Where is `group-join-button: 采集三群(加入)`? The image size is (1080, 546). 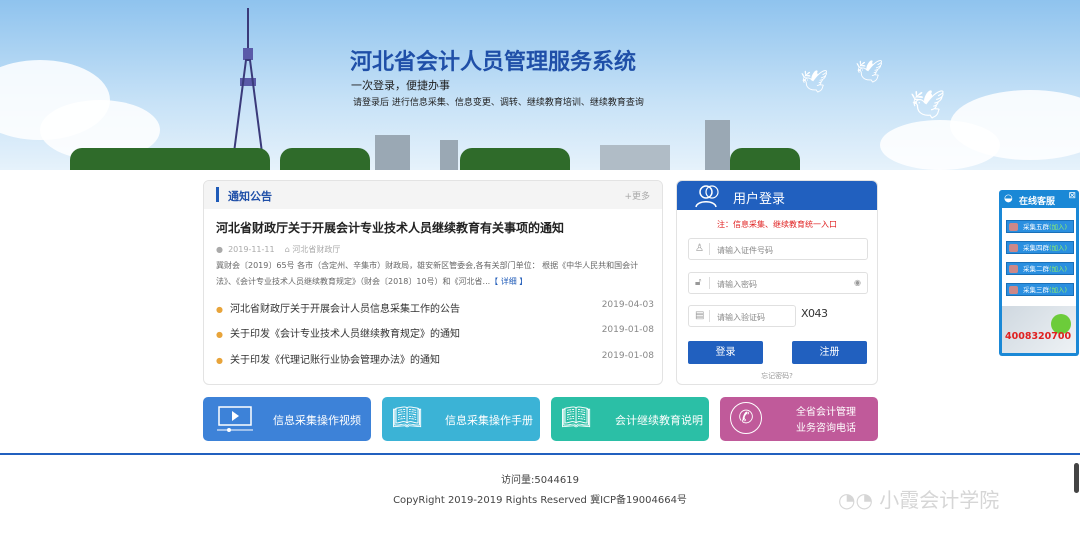 group-join-button: 采集三群(加入) is located at coordinates (1040, 289).